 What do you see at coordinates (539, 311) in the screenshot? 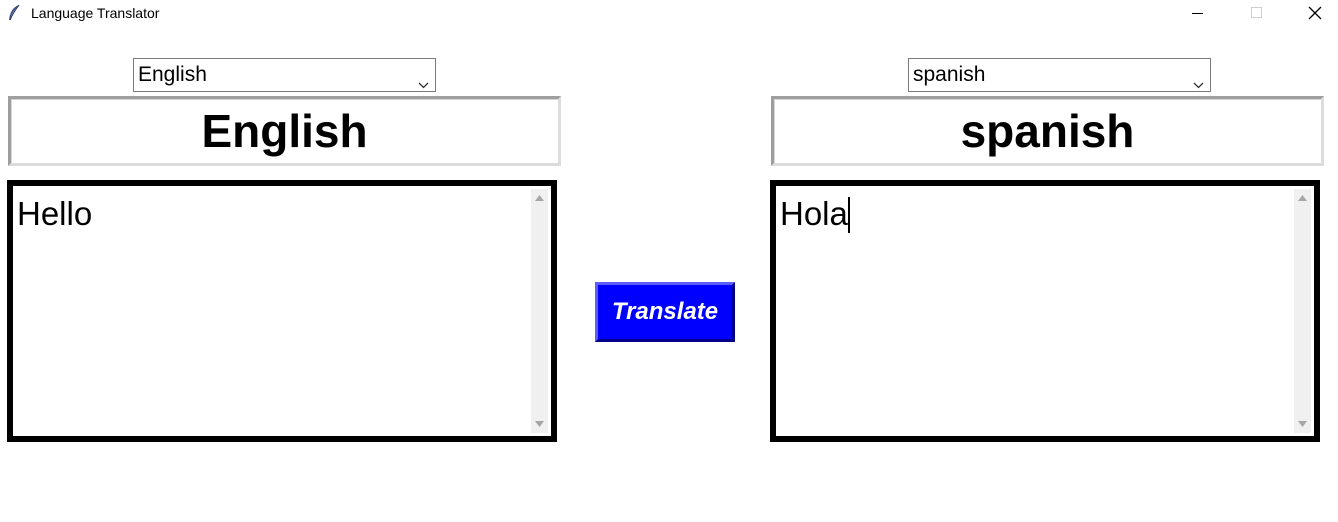
I see `source-scrollbar` at bounding box center [539, 311].